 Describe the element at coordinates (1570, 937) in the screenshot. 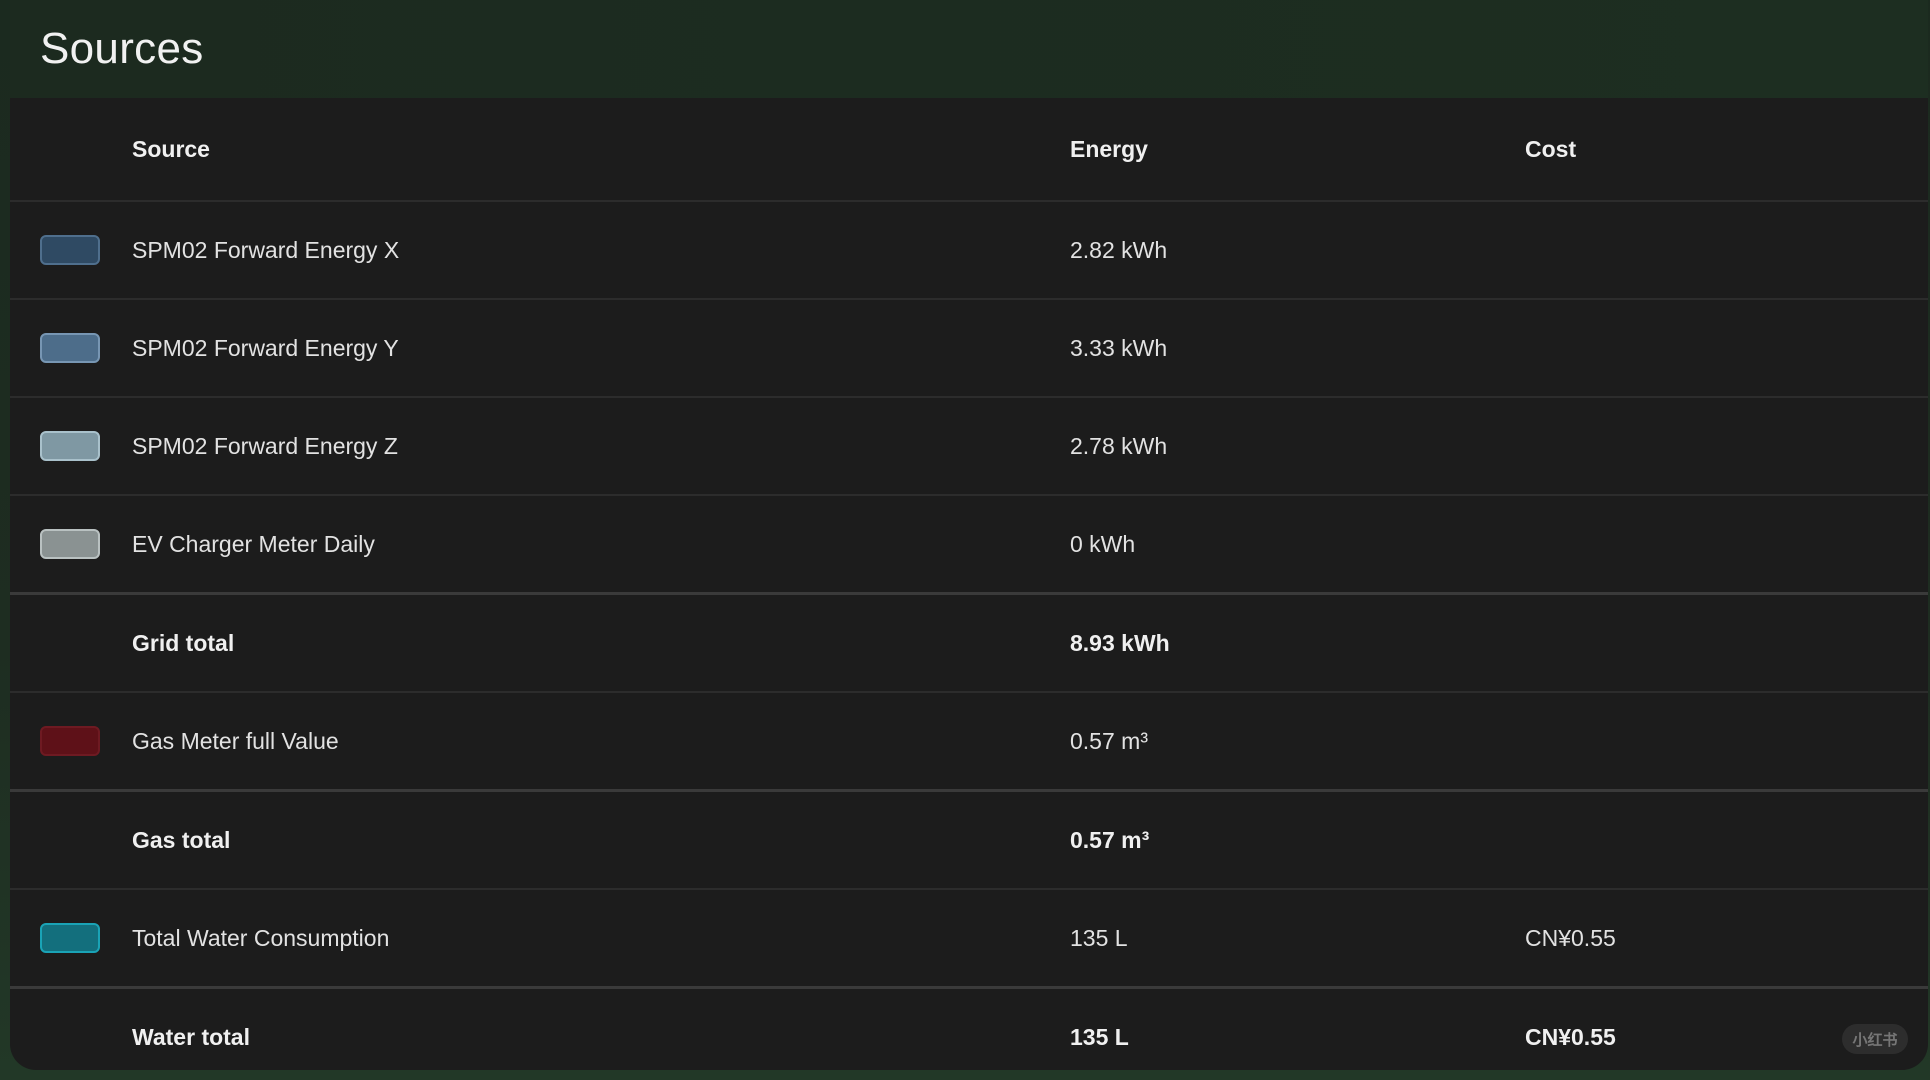

I see `cost-value: CN¥0.55` at that location.